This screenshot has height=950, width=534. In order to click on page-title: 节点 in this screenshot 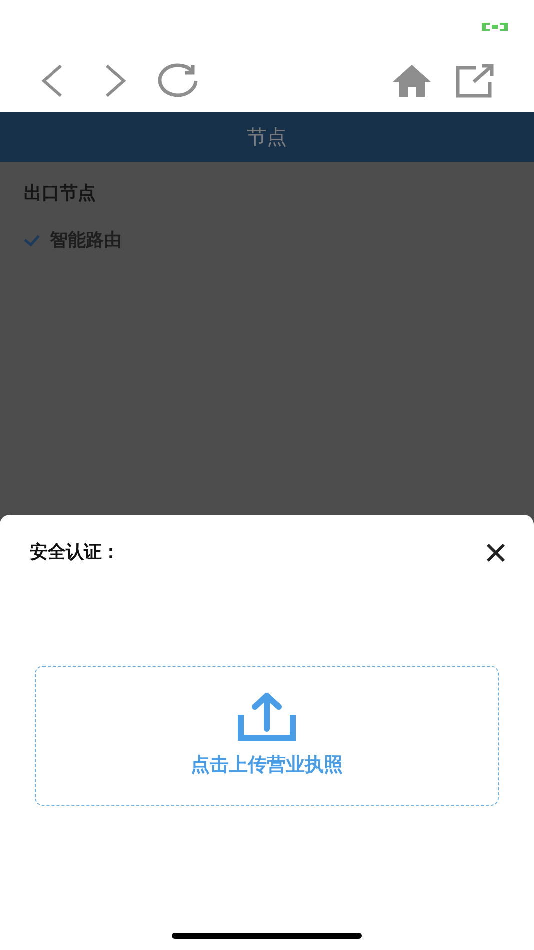, I will do `click(267, 137)`.